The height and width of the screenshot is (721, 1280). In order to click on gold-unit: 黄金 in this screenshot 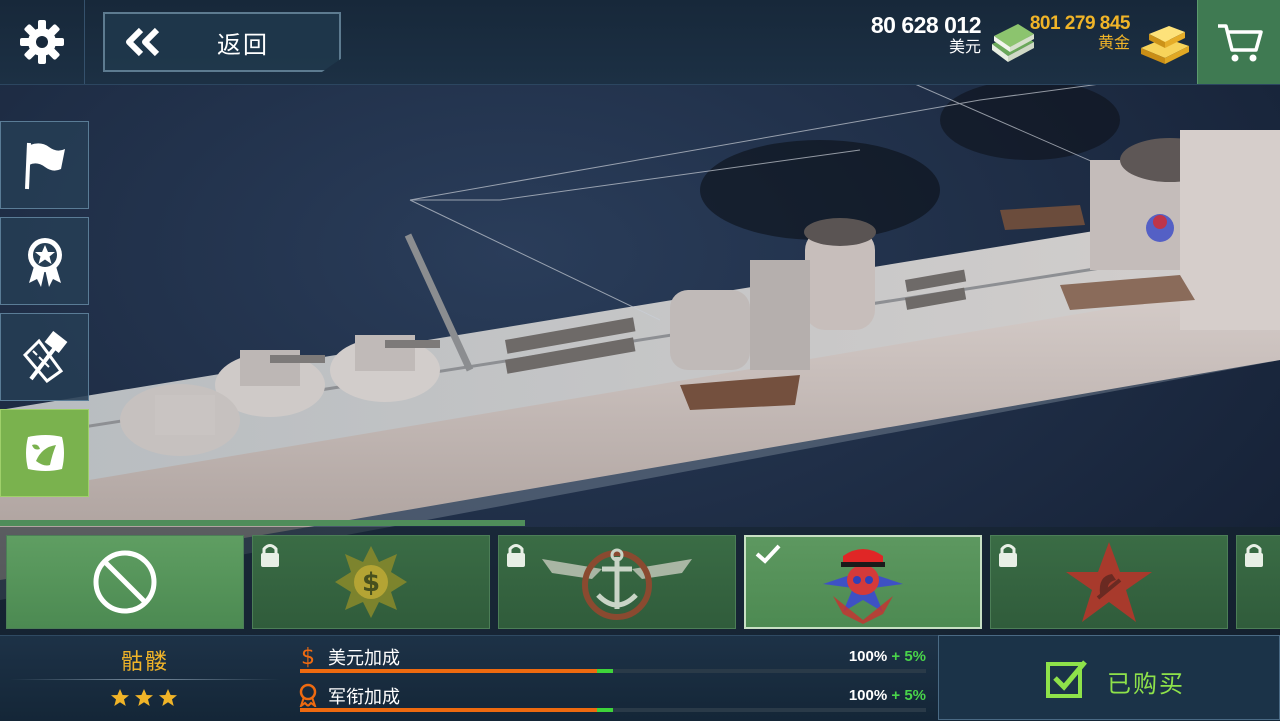, I will do `click(1113, 42)`.